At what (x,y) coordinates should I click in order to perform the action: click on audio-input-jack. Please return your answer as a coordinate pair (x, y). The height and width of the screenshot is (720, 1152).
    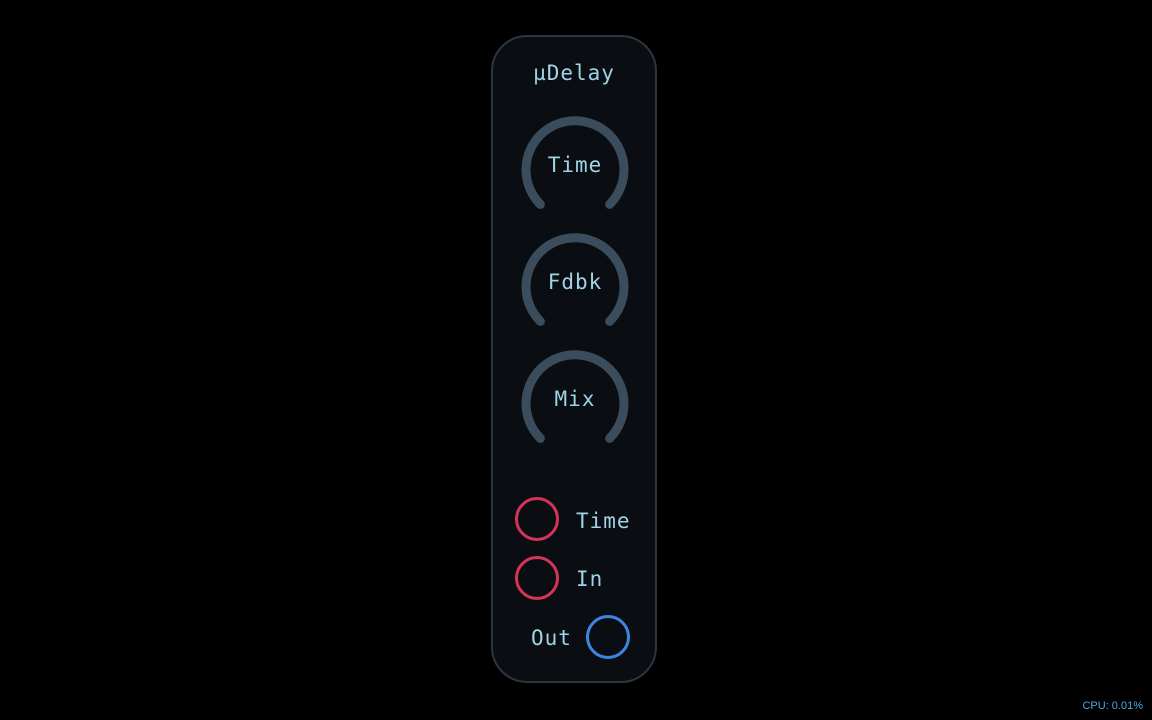
    Looking at the image, I should click on (537, 578).